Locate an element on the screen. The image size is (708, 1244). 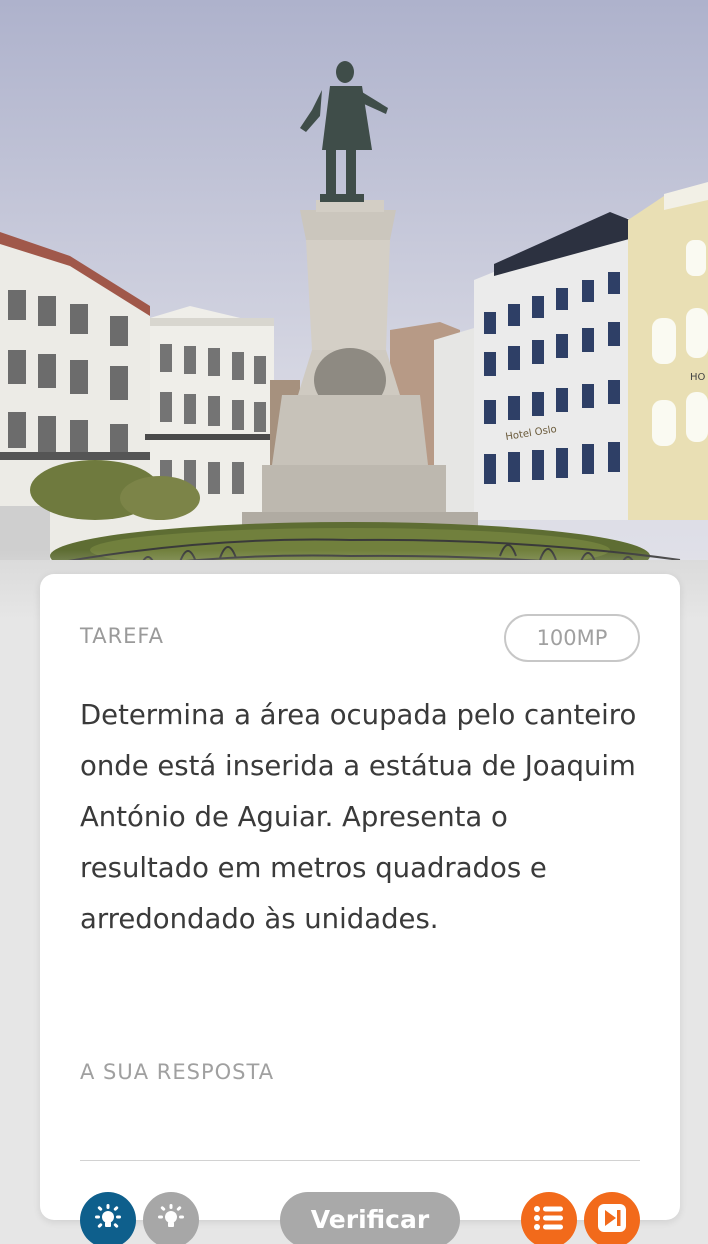
bottom-toolbar: Verificar is located at coordinates (354, 1218).